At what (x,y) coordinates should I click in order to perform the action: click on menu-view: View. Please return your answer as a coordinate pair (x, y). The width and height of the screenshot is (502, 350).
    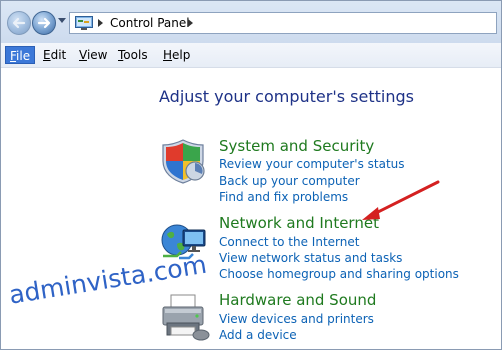
    Looking at the image, I should click on (93, 55).